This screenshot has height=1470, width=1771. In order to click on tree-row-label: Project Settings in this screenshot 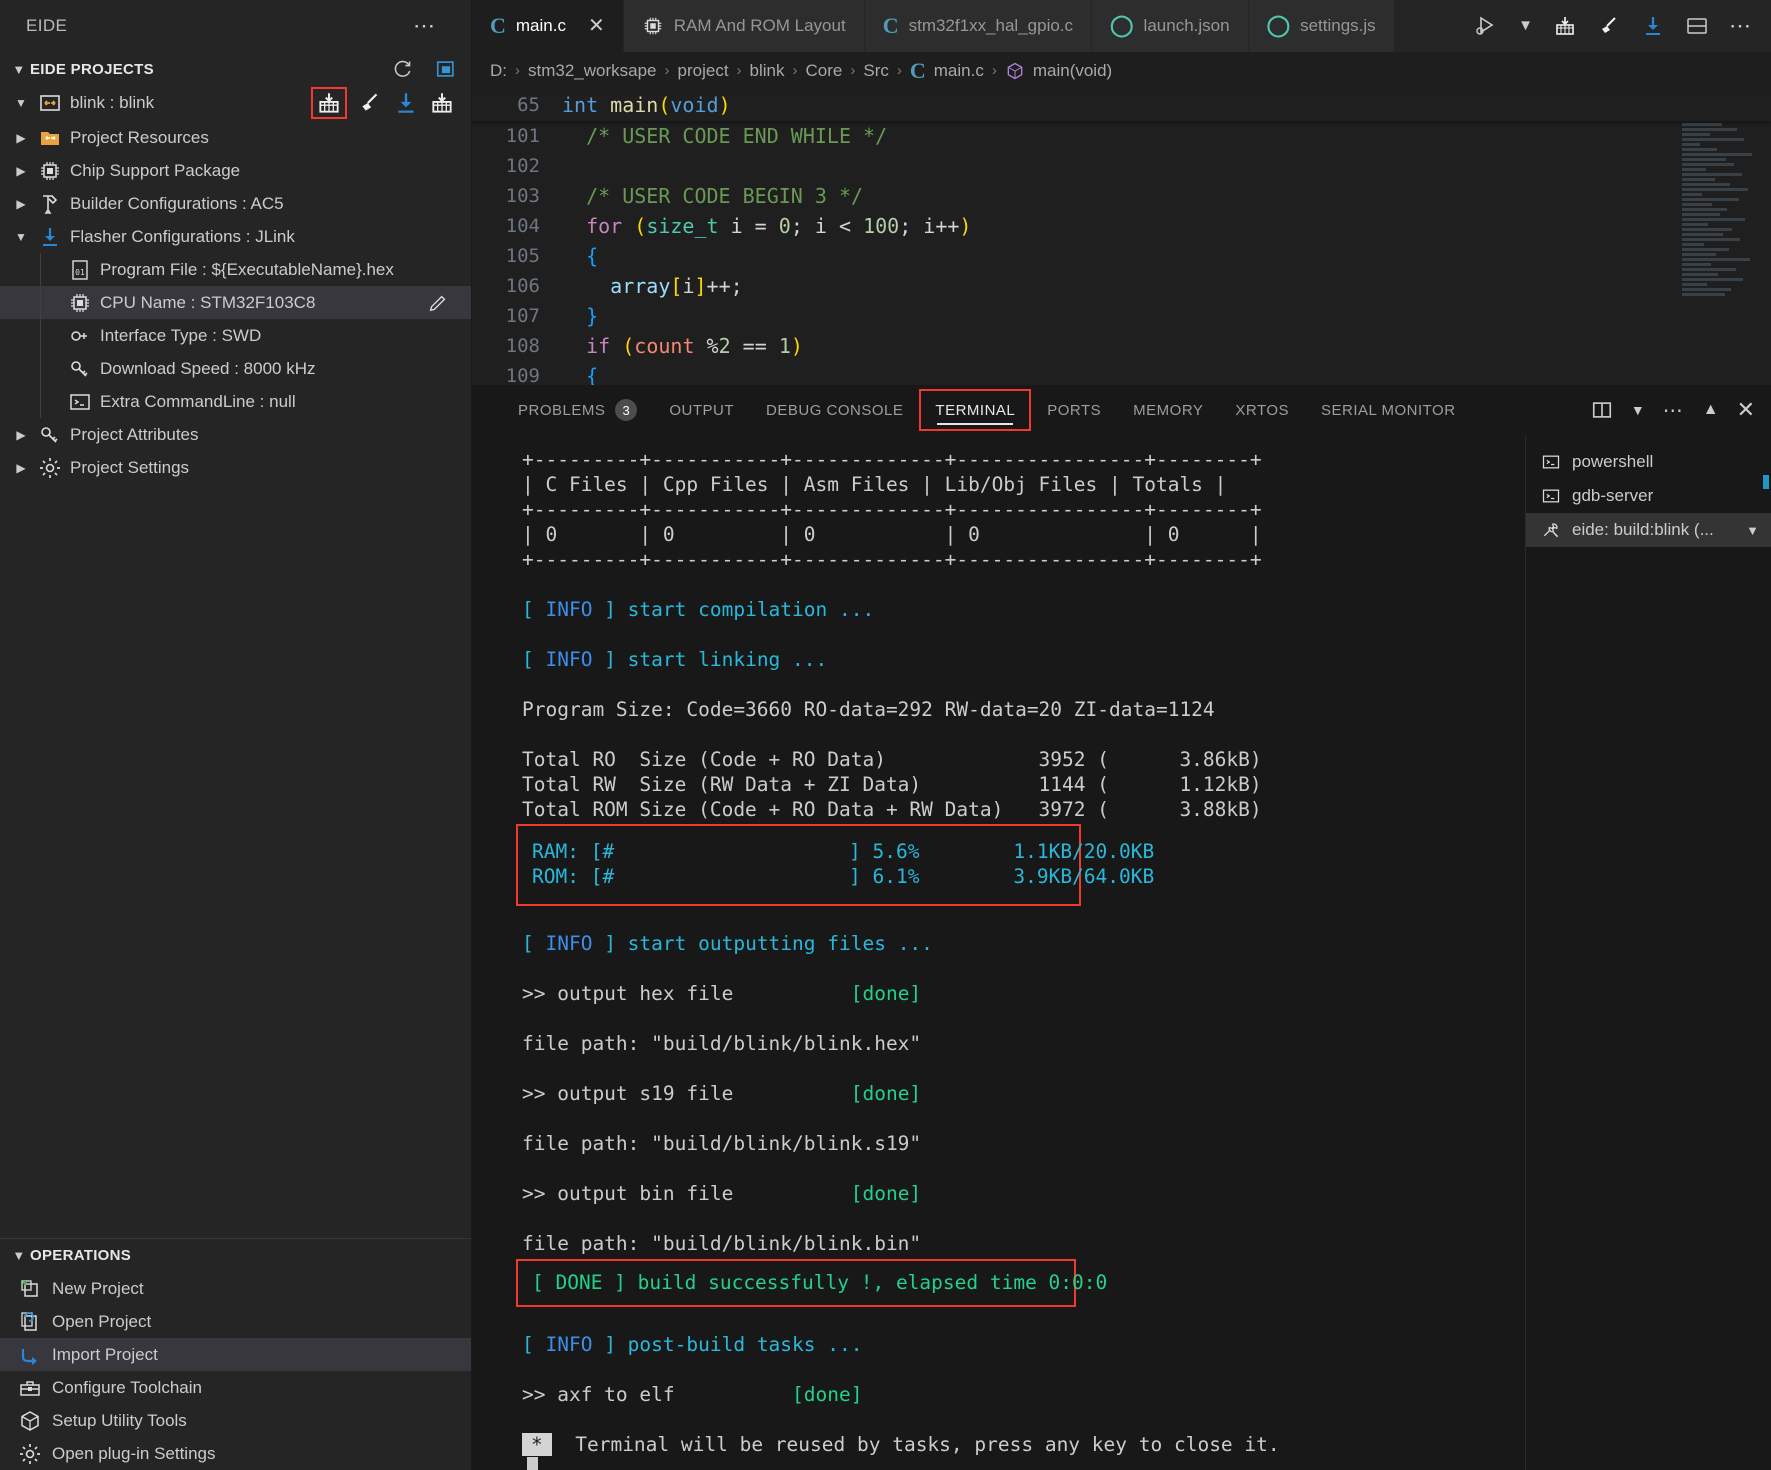, I will do `click(130, 467)`.